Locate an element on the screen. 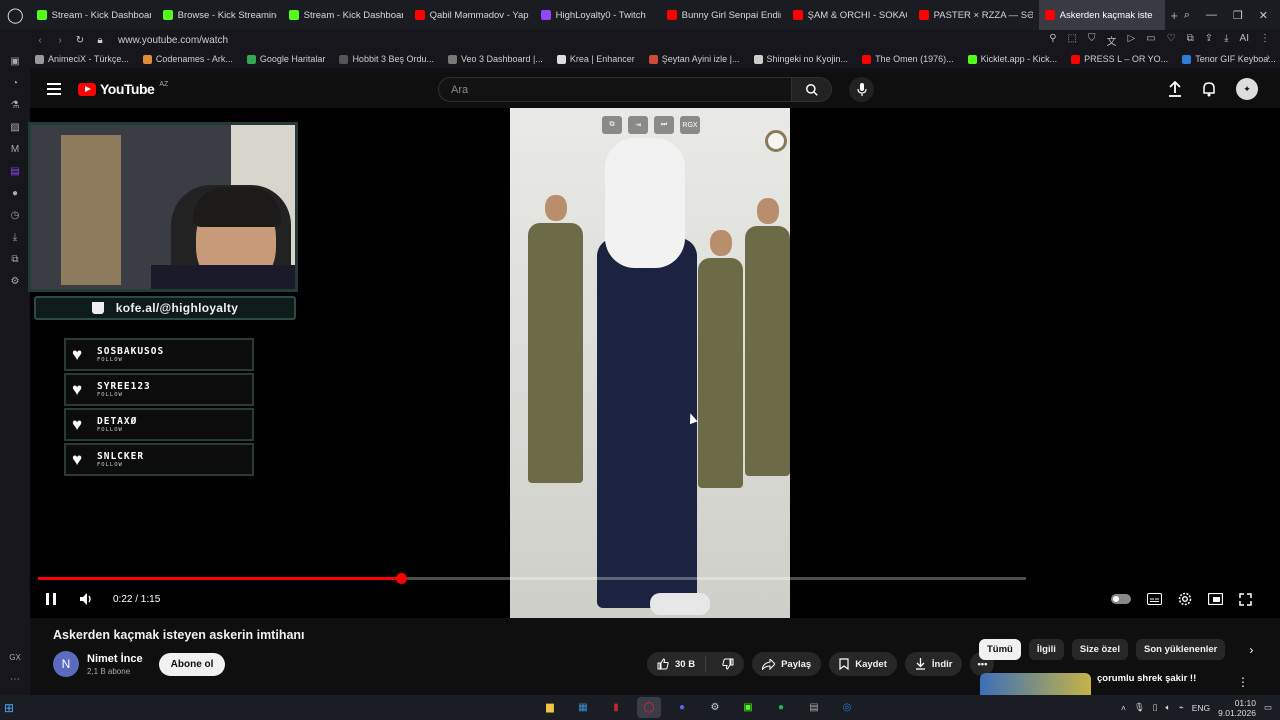 This screenshot has width=1280, height=720. gx-corner-icon: ◔ is located at coordinates (15, 83).